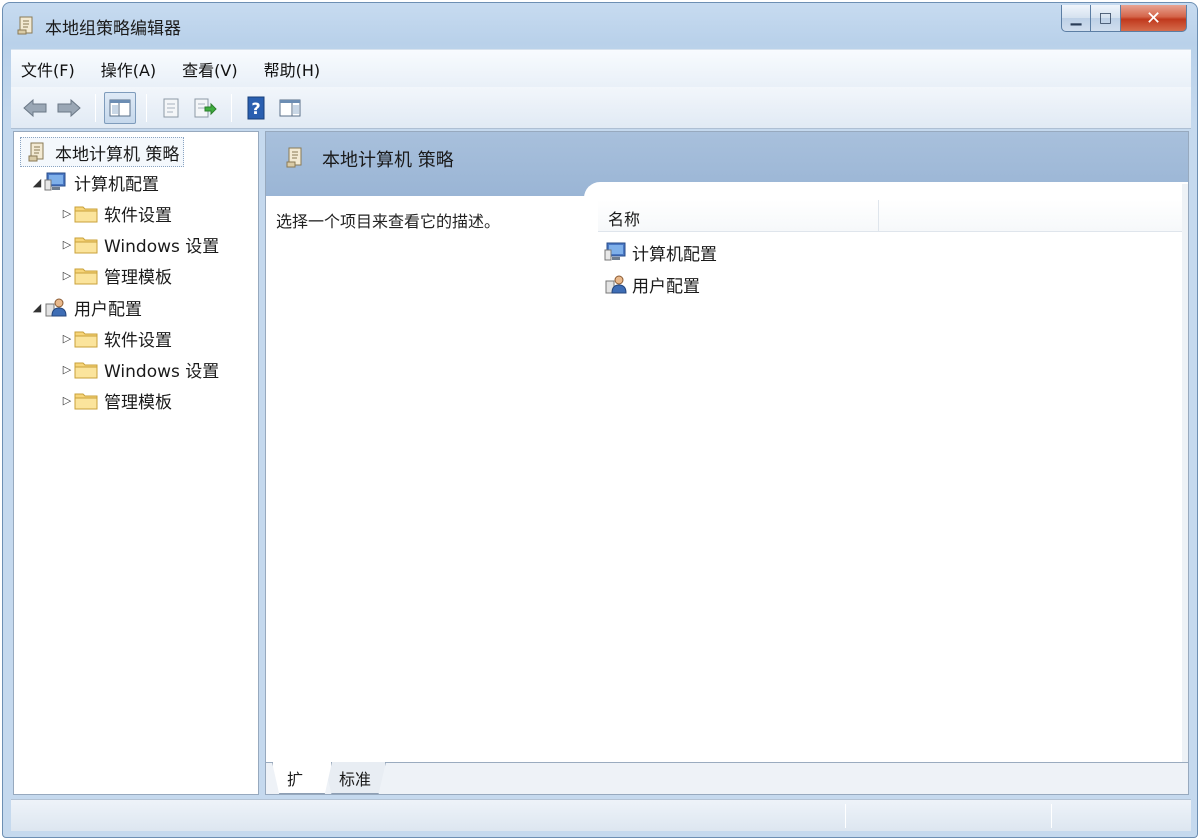 The width and height of the screenshot is (1200, 840). I want to click on menu-file: 文件(F), so click(48, 69).